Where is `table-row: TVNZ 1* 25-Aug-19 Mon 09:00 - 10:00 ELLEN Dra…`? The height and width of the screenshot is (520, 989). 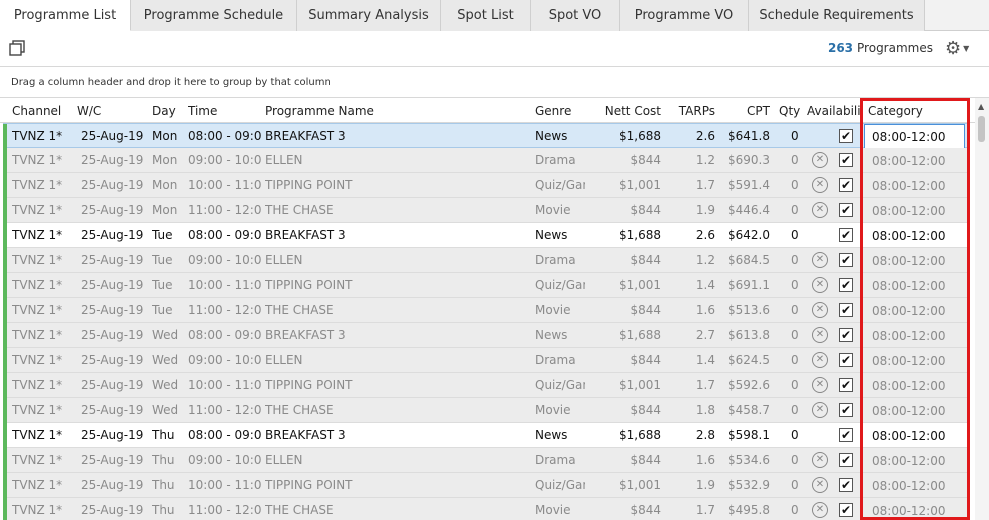 table-row: TVNZ 1* 25-Aug-19 Mon 09:00 - 10:00 ELLEN Dra… is located at coordinates (486, 160).